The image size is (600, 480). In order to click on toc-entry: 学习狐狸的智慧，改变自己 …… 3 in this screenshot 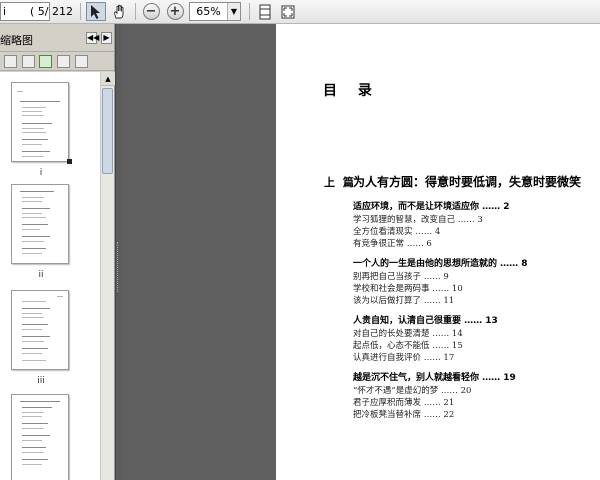, I will do `click(431, 219)`.